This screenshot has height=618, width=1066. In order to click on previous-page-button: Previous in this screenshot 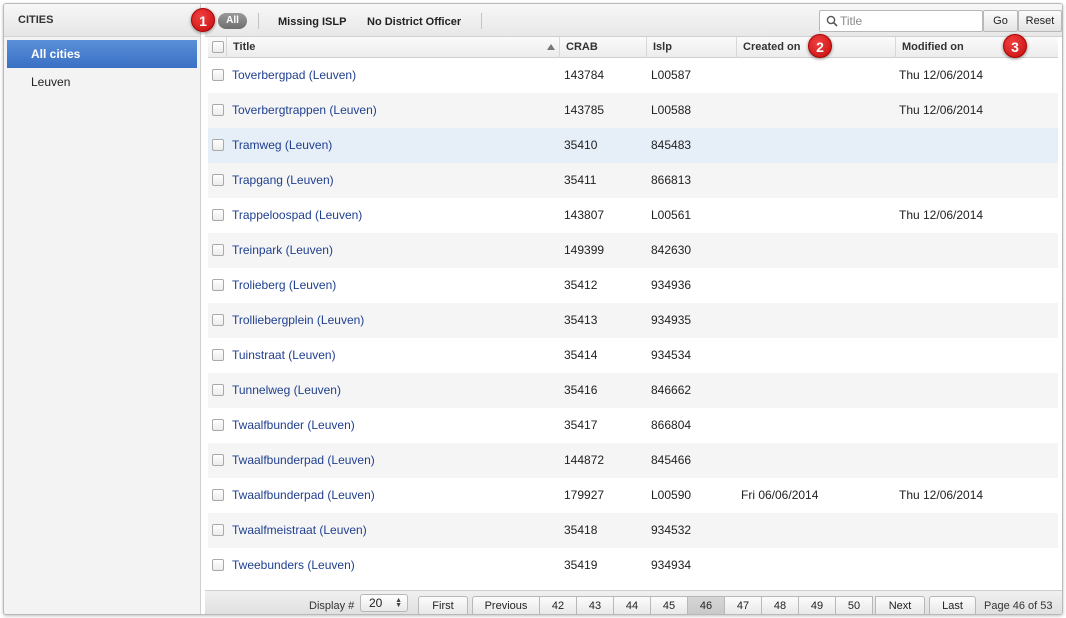, I will do `click(506, 605)`.